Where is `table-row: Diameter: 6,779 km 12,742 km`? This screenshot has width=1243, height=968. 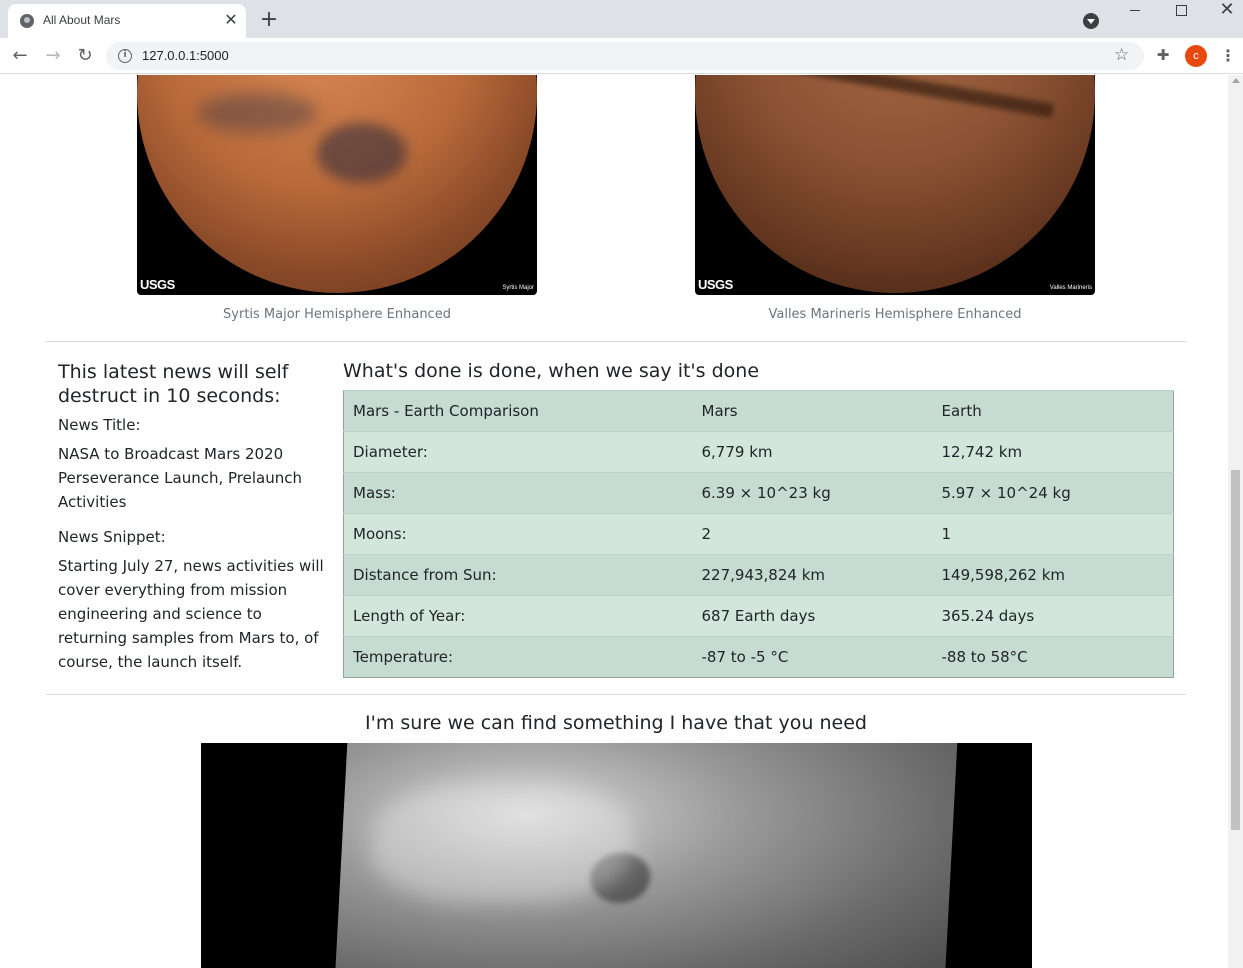
table-row: Diameter: 6,779 km 12,742 km is located at coordinates (758, 452).